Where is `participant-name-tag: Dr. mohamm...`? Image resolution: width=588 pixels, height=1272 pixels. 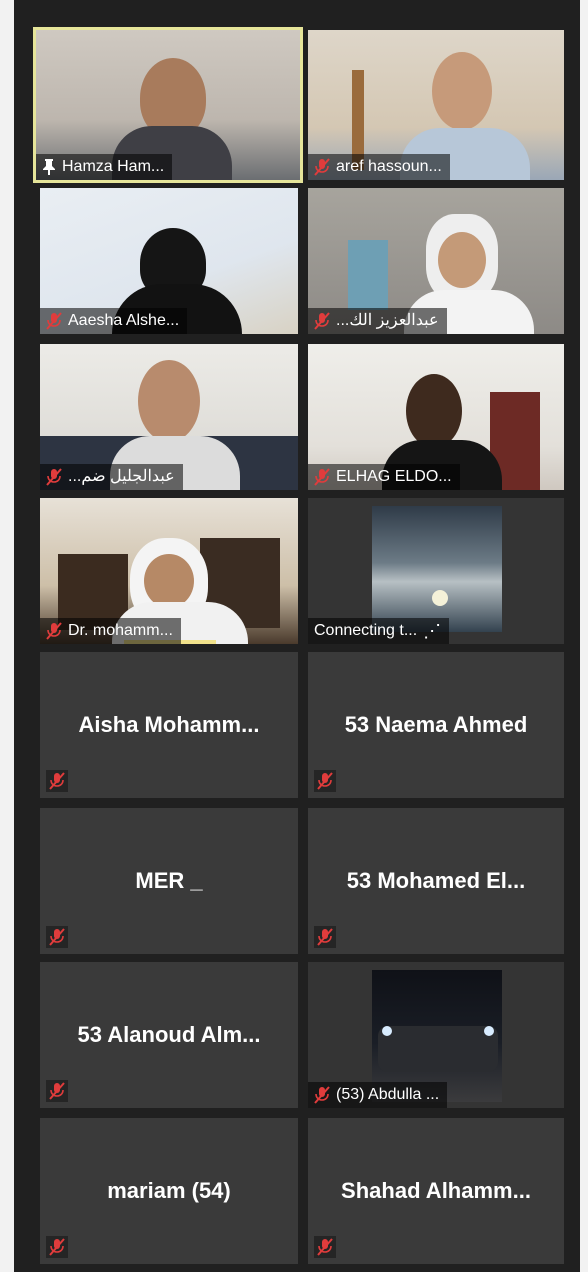
participant-name-tag: Dr. mohamm... is located at coordinates (110, 631).